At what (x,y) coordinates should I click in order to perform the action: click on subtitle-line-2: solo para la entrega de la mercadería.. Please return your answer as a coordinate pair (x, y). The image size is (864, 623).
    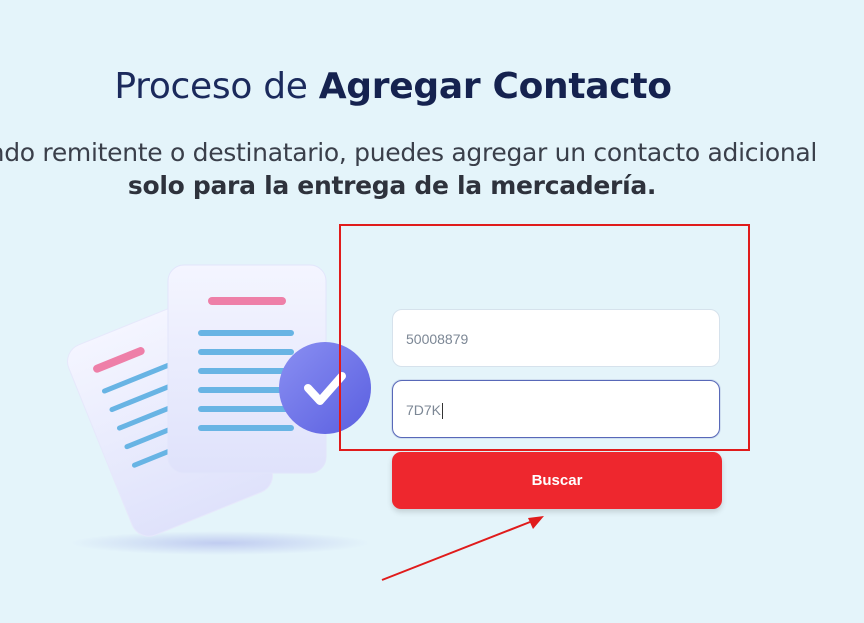
    Looking at the image, I should click on (432, 185).